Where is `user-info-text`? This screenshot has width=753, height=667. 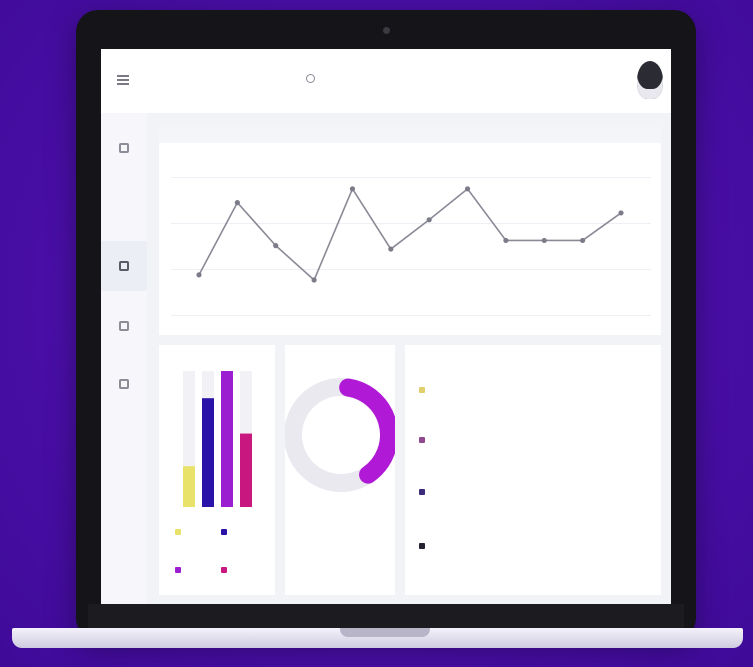
user-info-text is located at coordinates (589, 82).